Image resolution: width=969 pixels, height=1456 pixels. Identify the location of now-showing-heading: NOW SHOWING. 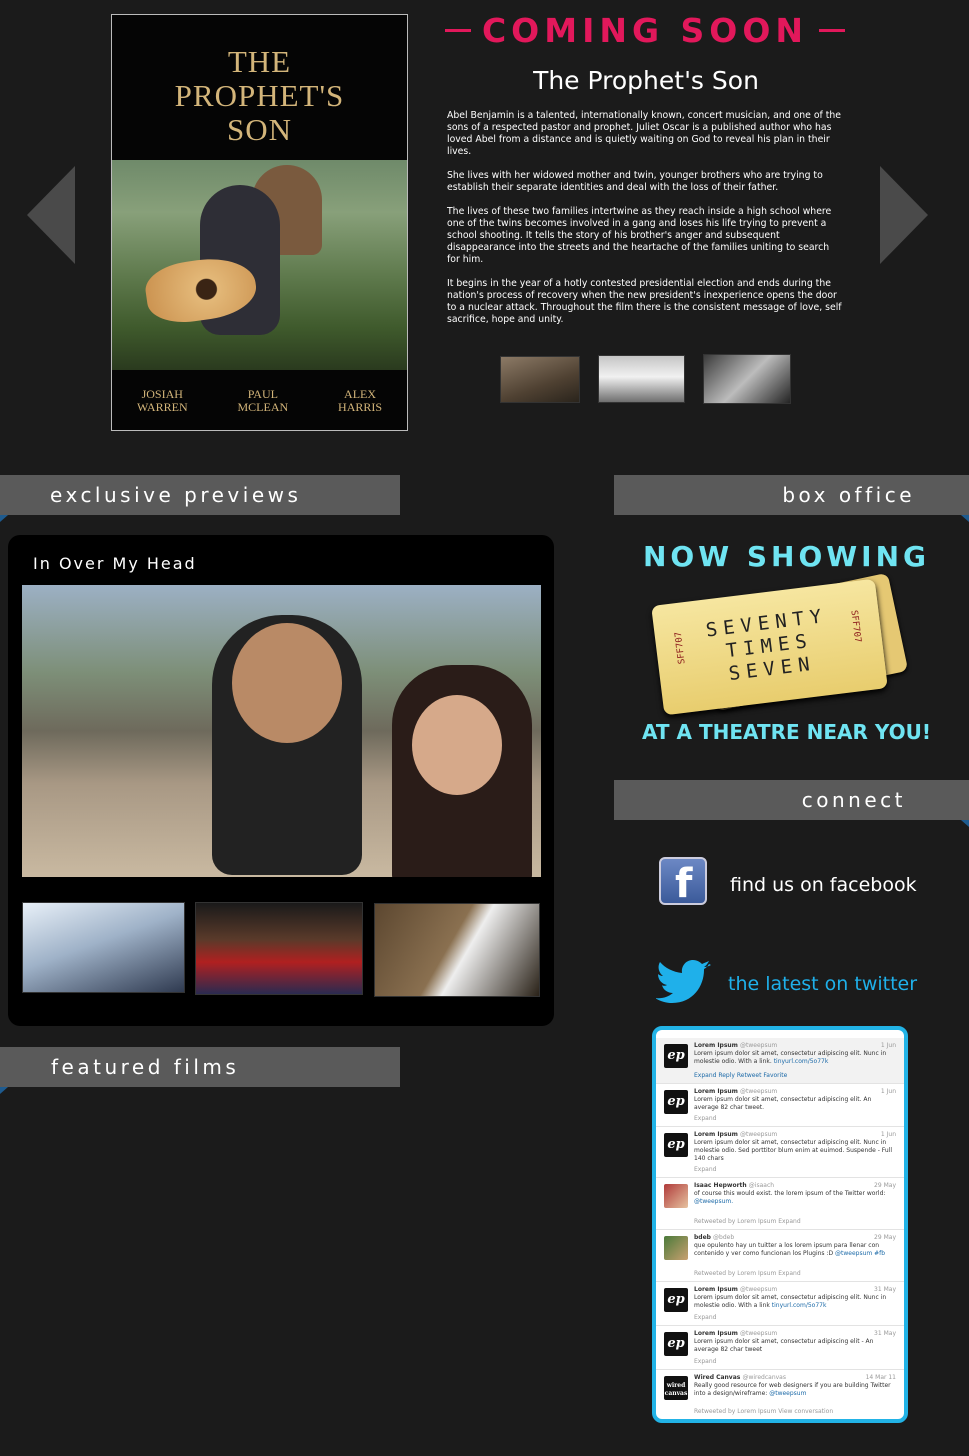
(786, 556).